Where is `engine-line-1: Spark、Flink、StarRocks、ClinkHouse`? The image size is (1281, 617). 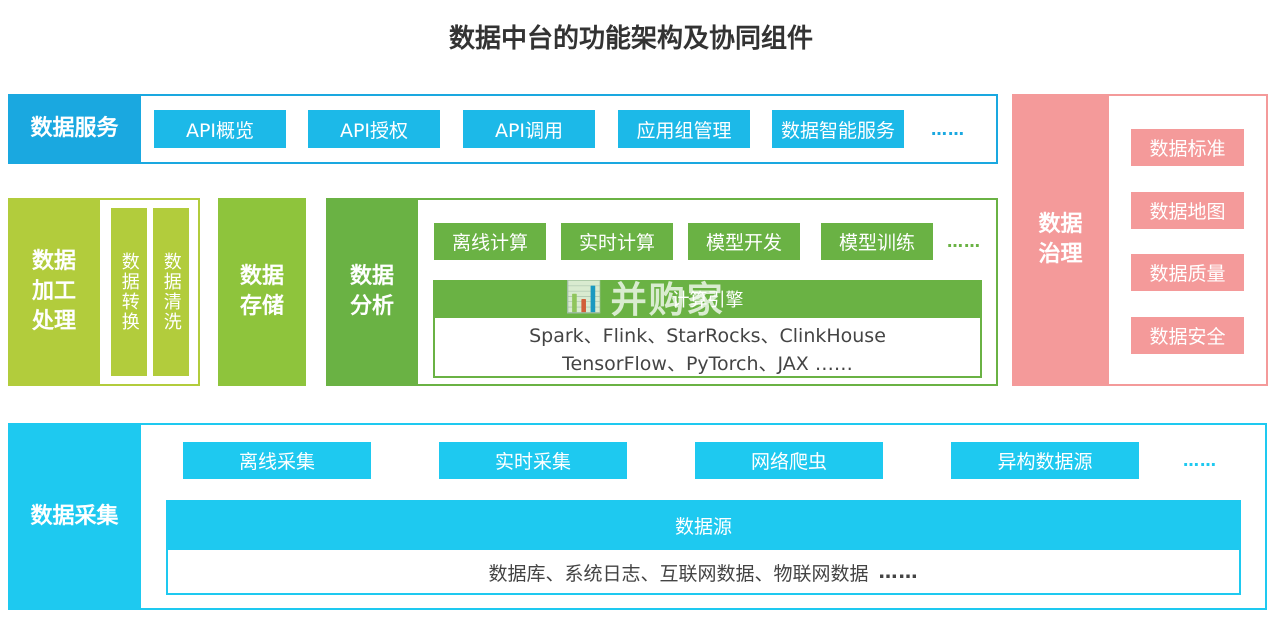 engine-line-1: Spark、Flink、StarRocks、ClinkHouse is located at coordinates (707, 335).